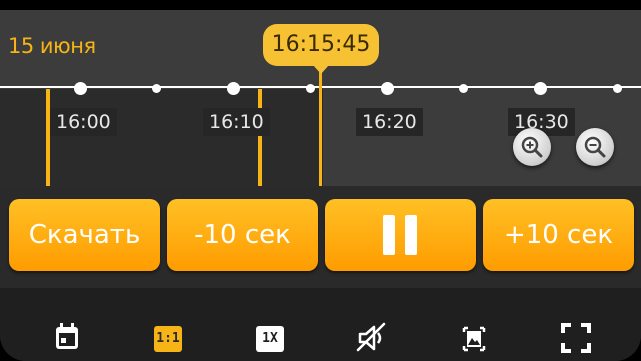 The width and height of the screenshot is (641, 361). What do you see at coordinates (242, 235) in the screenshot?
I see `rewind-10-button: -10 сек` at bounding box center [242, 235].